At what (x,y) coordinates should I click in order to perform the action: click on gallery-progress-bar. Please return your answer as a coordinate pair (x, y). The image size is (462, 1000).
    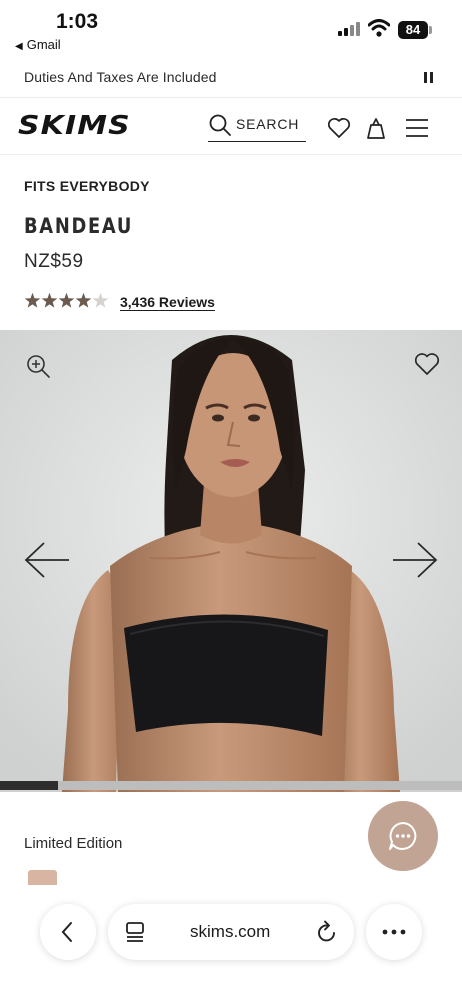
    Looking at the image, I should click on (231, 785).